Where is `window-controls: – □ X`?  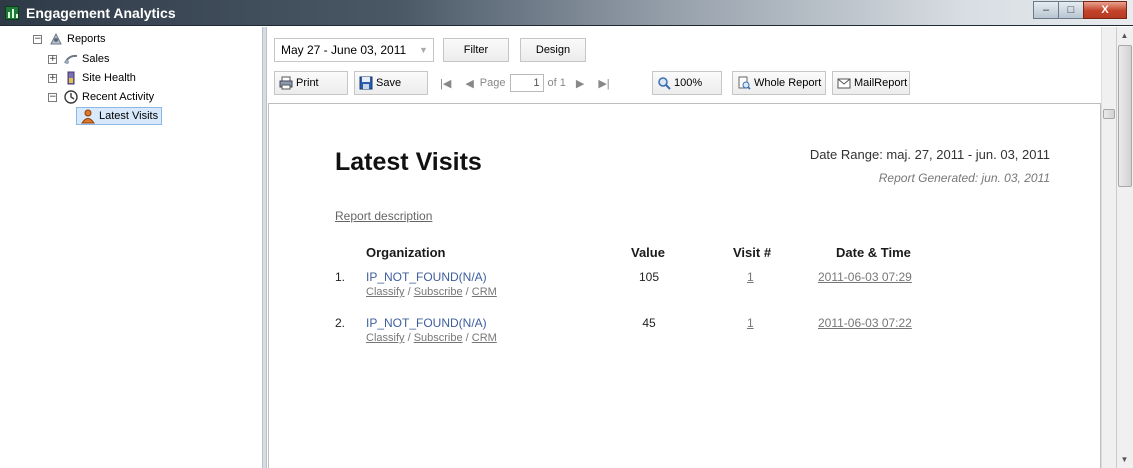
window-controls: – □ X is located at coordinates (1080, 10).